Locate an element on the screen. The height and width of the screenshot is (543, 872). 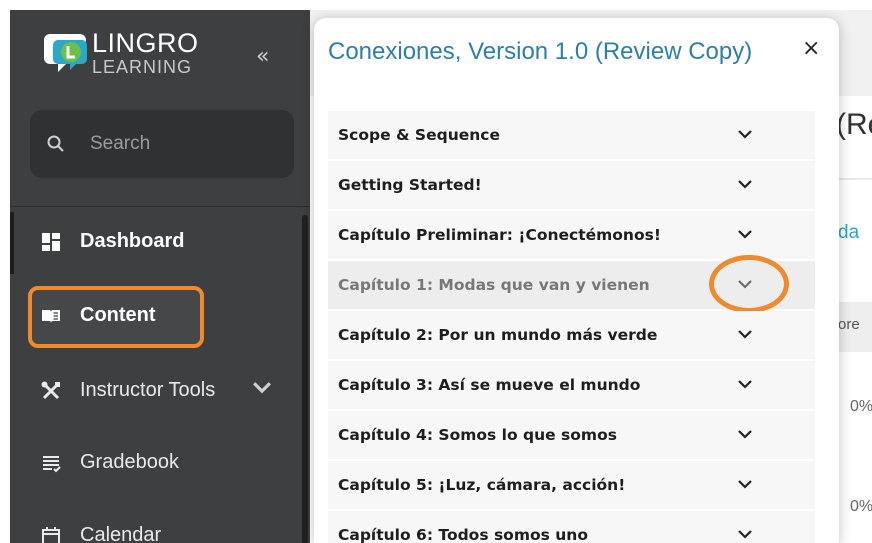
chapter-row: Capítulo Preliminar: ¡Conectémonos! is located at coordinates (571, 235).